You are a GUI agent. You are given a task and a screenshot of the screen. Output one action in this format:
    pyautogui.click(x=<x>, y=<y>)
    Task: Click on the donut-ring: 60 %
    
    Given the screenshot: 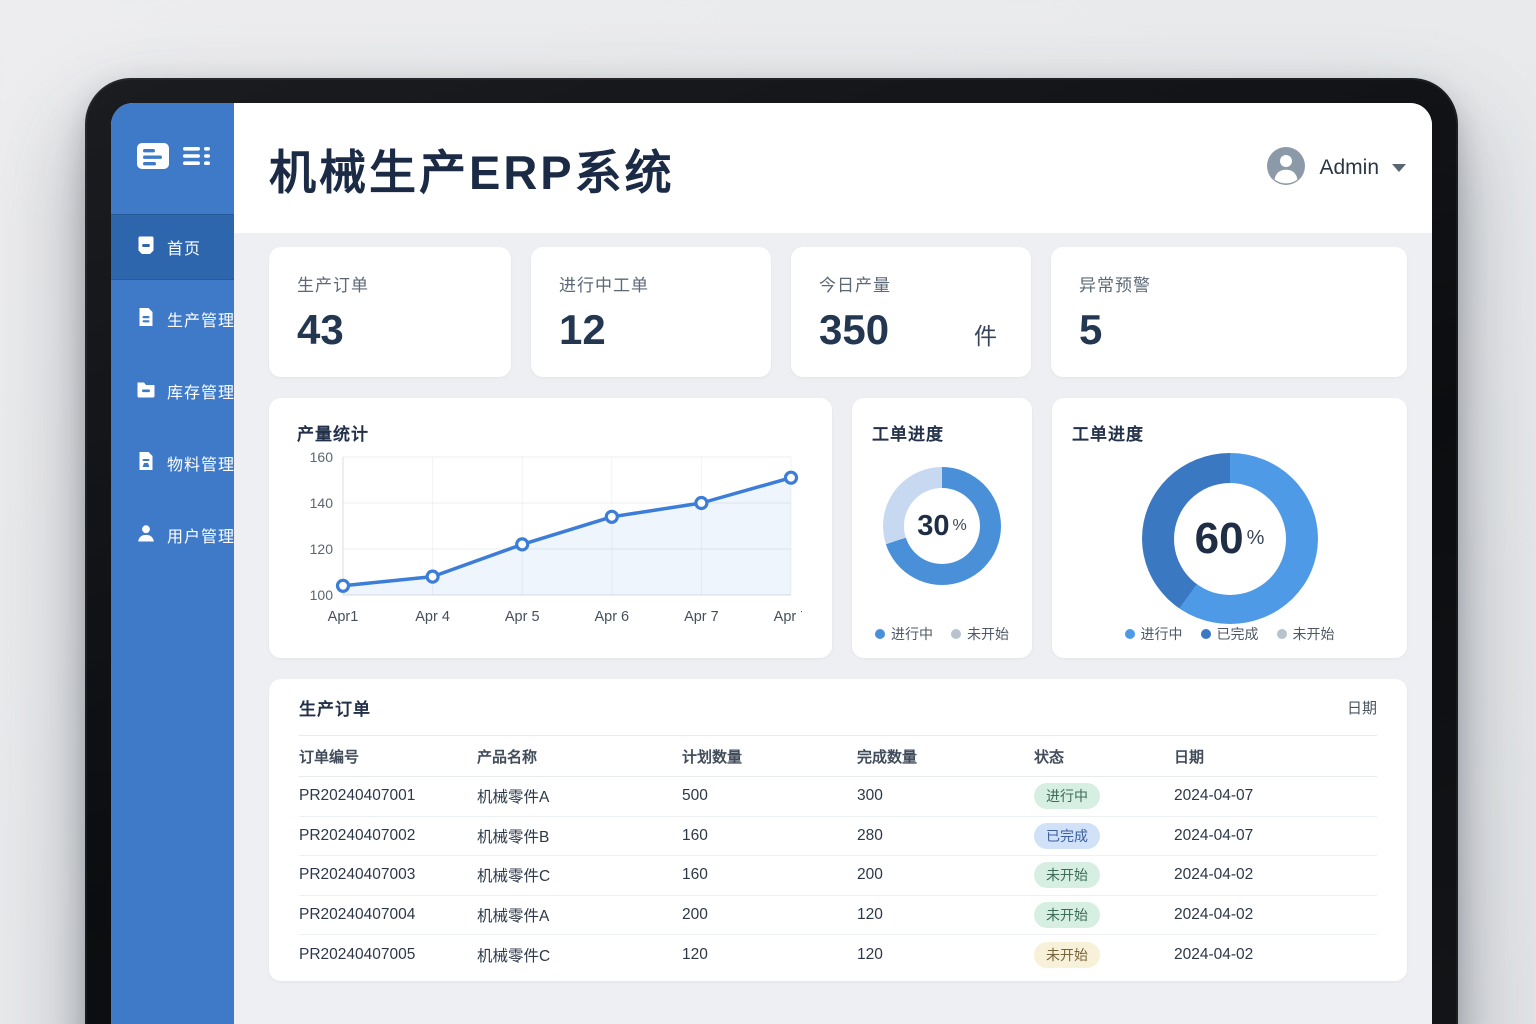 What is the action you would take?
    pyautogui.click(x=1229, y=538)
    